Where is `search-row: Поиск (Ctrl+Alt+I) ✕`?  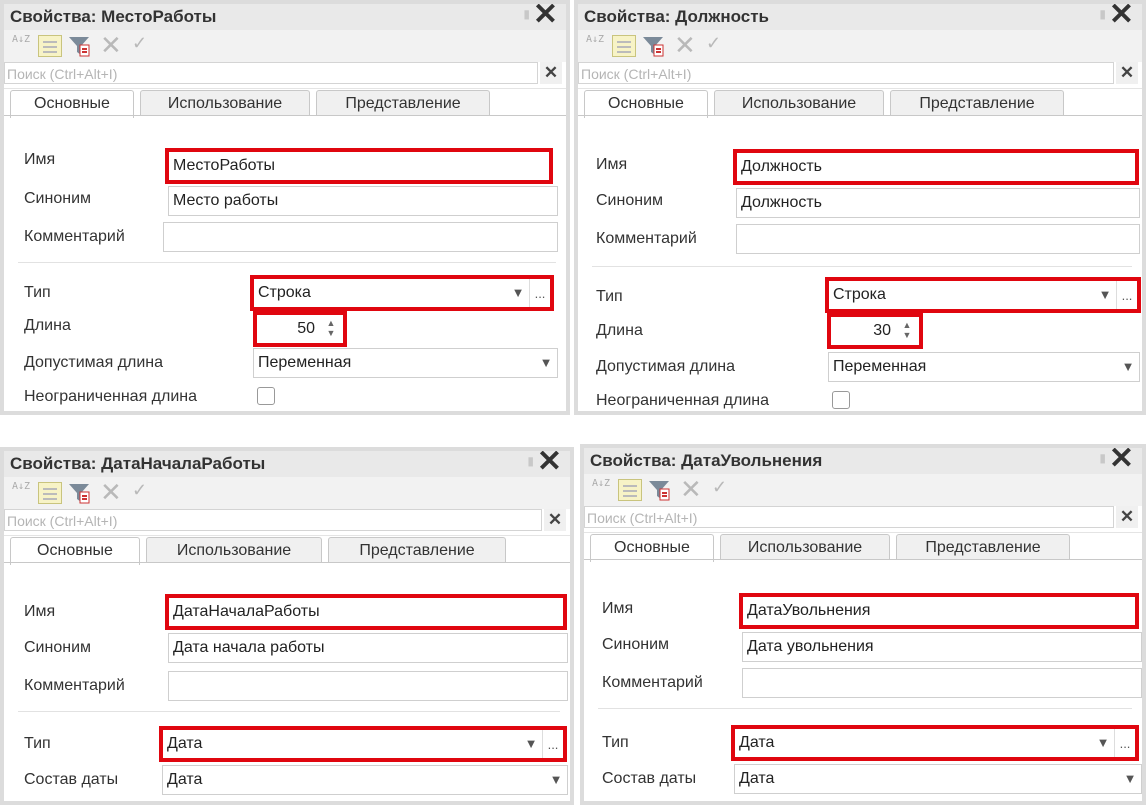 search-row: Поиск (Ctrl+Alt+I) ✕ is located at coordinates (287, 522).